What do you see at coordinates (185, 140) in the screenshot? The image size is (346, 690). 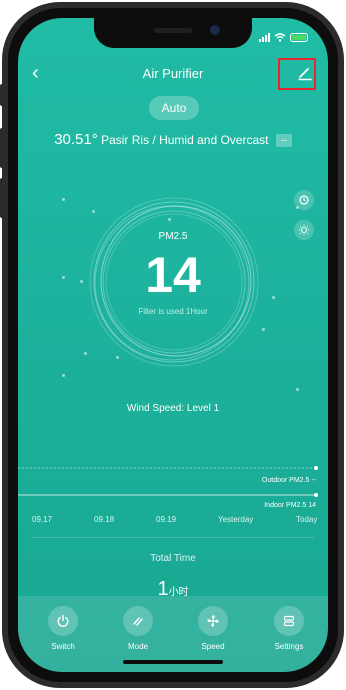 I see `weather-description: Pasir Ris / Humid and Overcast` at bounding box center [185, 140].